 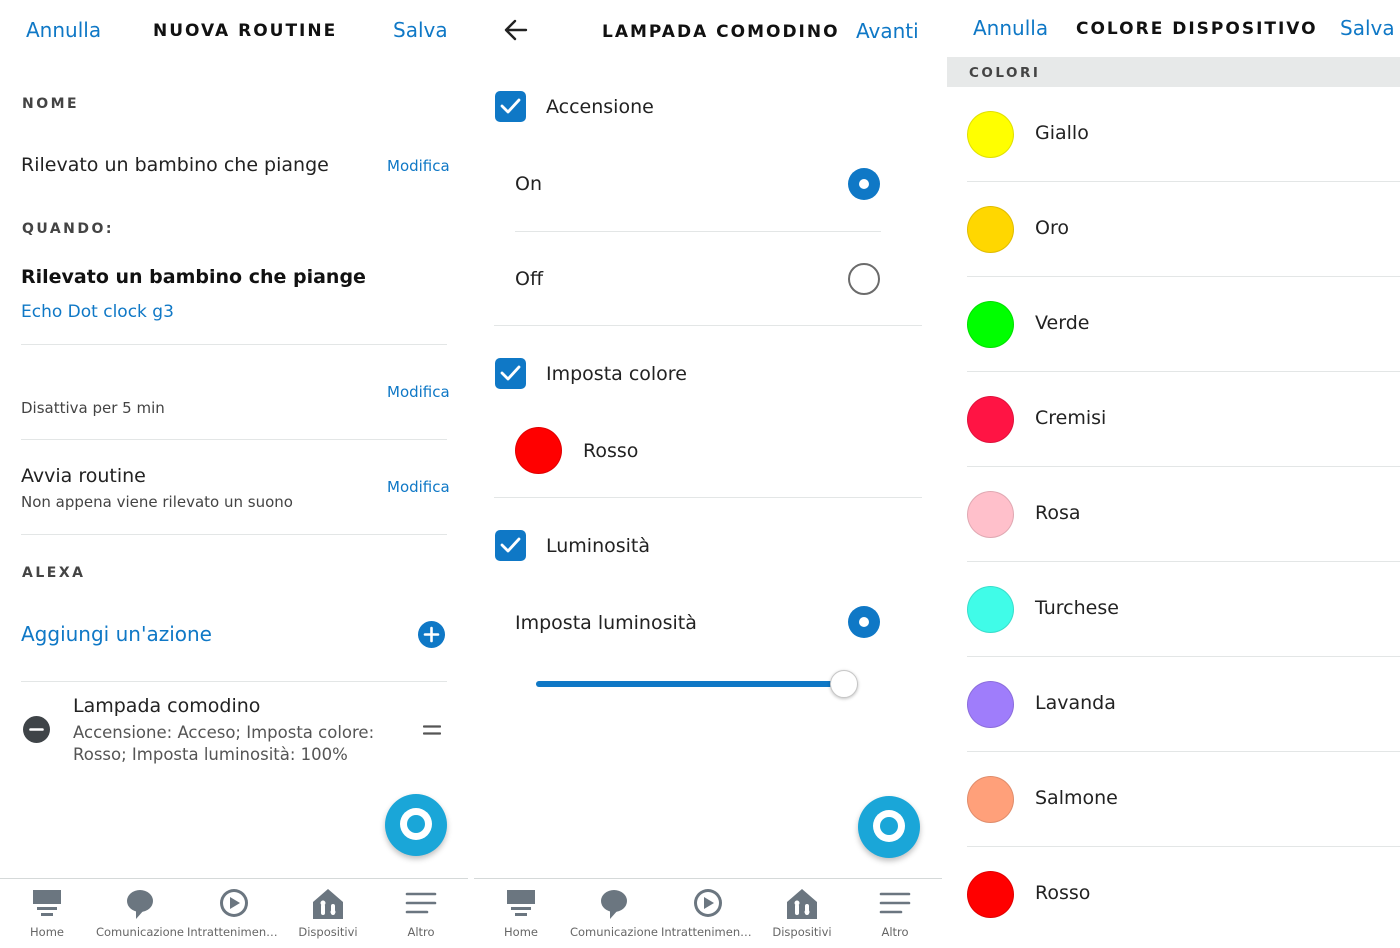 What do you see at coordinates (1071, 418) in the screenshot?
I see `color-name: Cremisi` at bounding box center [1071, 418].